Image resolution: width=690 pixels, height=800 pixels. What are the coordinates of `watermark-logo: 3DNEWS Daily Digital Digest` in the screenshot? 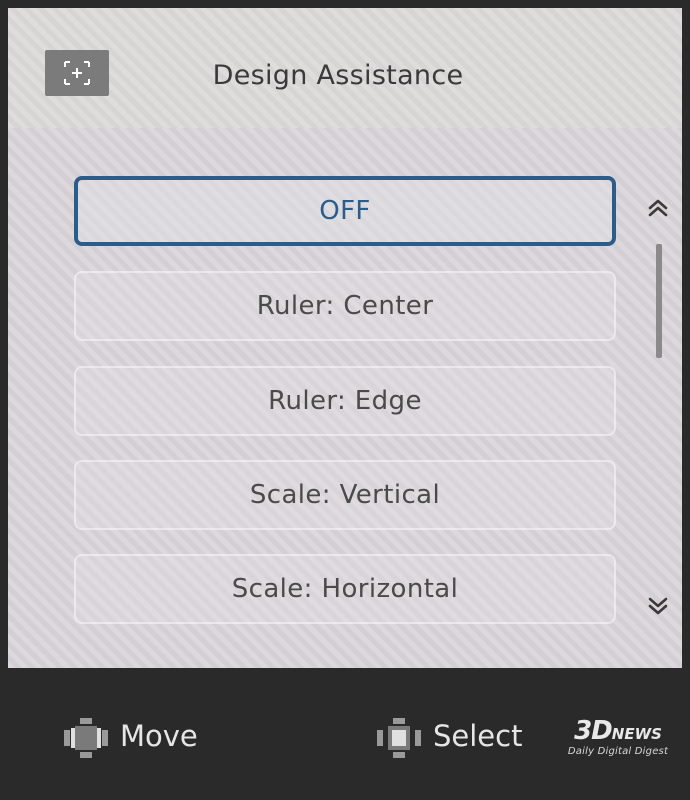 It's located at (620, 744).